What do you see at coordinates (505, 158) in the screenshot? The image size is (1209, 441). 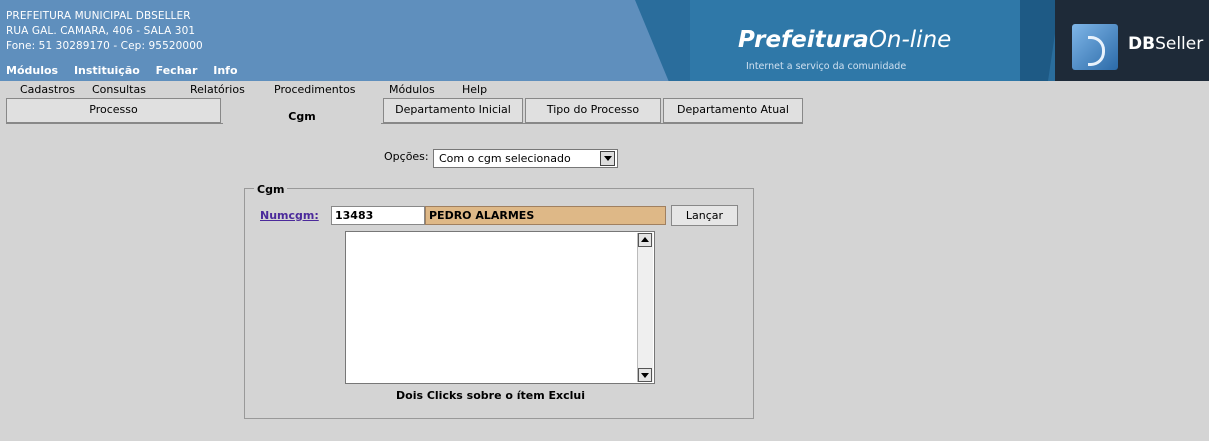 I see `opcoes-selected-value: Com o cgm selecionado` at bounding box center [505, 158].